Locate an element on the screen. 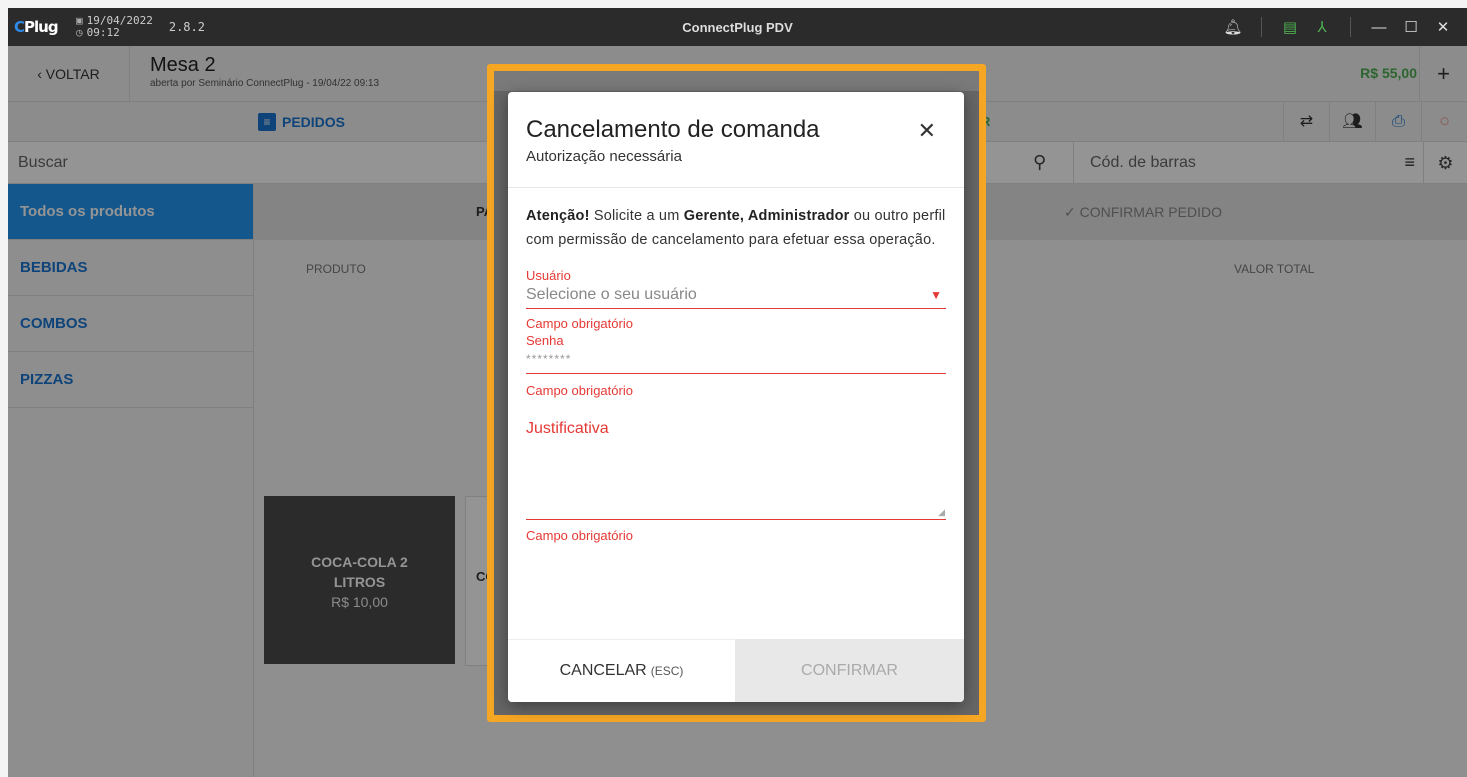 This screenshot has height=777, width=1467. time-text: 09:12 is located at coordinates (103, 32).